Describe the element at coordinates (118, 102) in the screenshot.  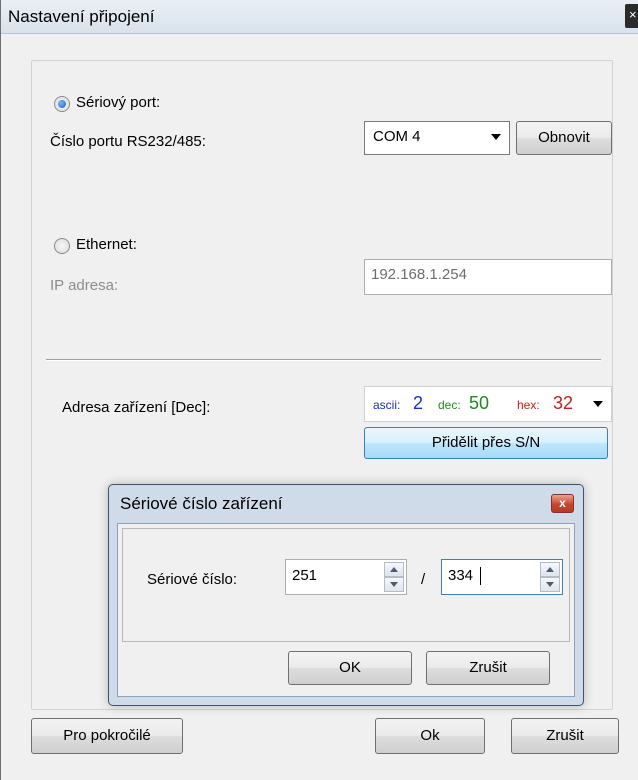
I see `serial-port-label: Sériový port:` at that location.